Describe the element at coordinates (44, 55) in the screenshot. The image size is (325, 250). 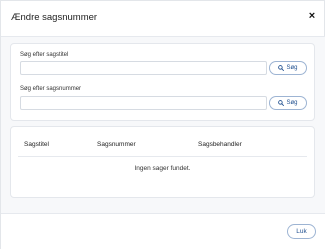
I see `title-search-label: Søg efter sagstitel` at that location.